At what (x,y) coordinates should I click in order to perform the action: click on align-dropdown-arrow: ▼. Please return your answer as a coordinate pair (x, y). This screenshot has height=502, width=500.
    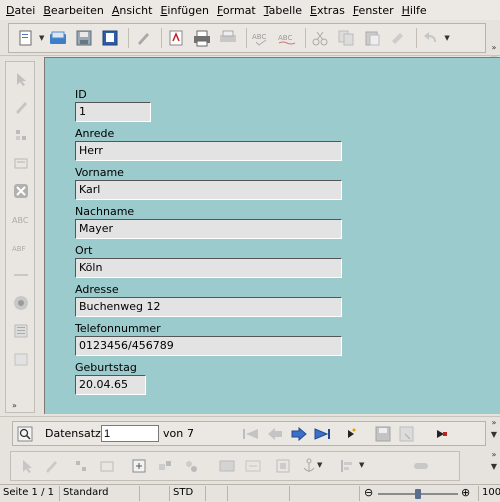
    Looking at the image, I should click on (361, 465).